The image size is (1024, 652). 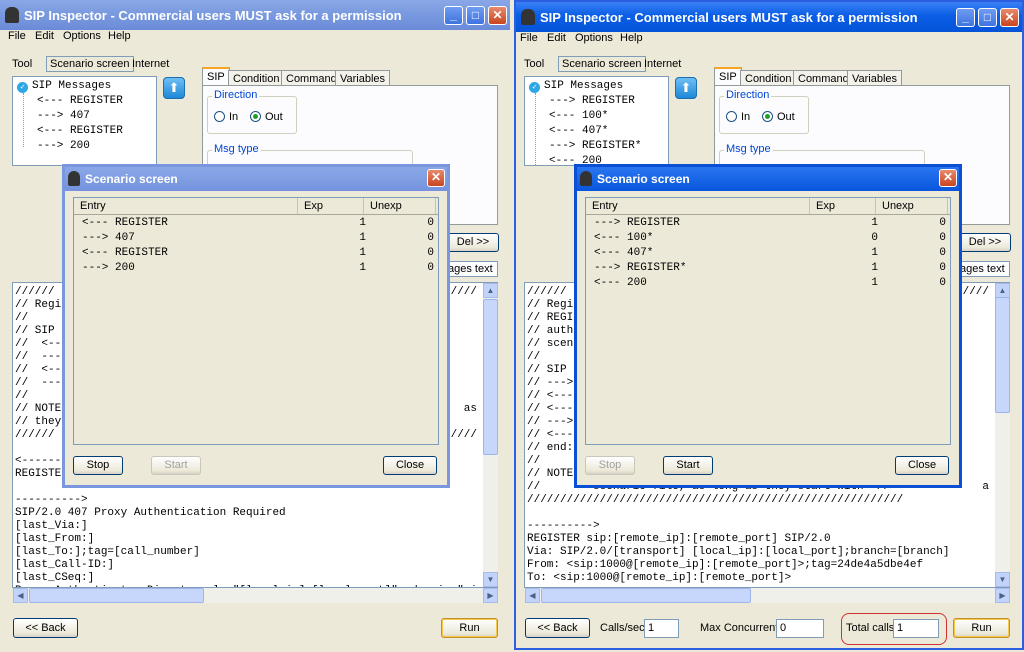 I want to click on cell-exp: 1, so click(x=874, y=283).